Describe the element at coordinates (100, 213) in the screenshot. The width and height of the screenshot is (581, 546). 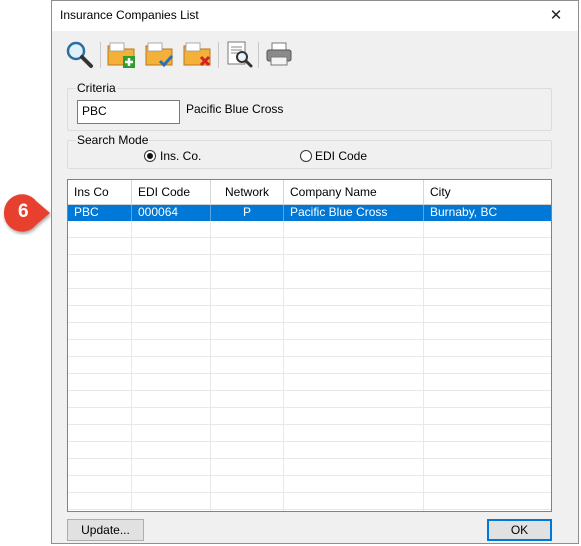
I see `cell-ins-co: PBC` at that location.